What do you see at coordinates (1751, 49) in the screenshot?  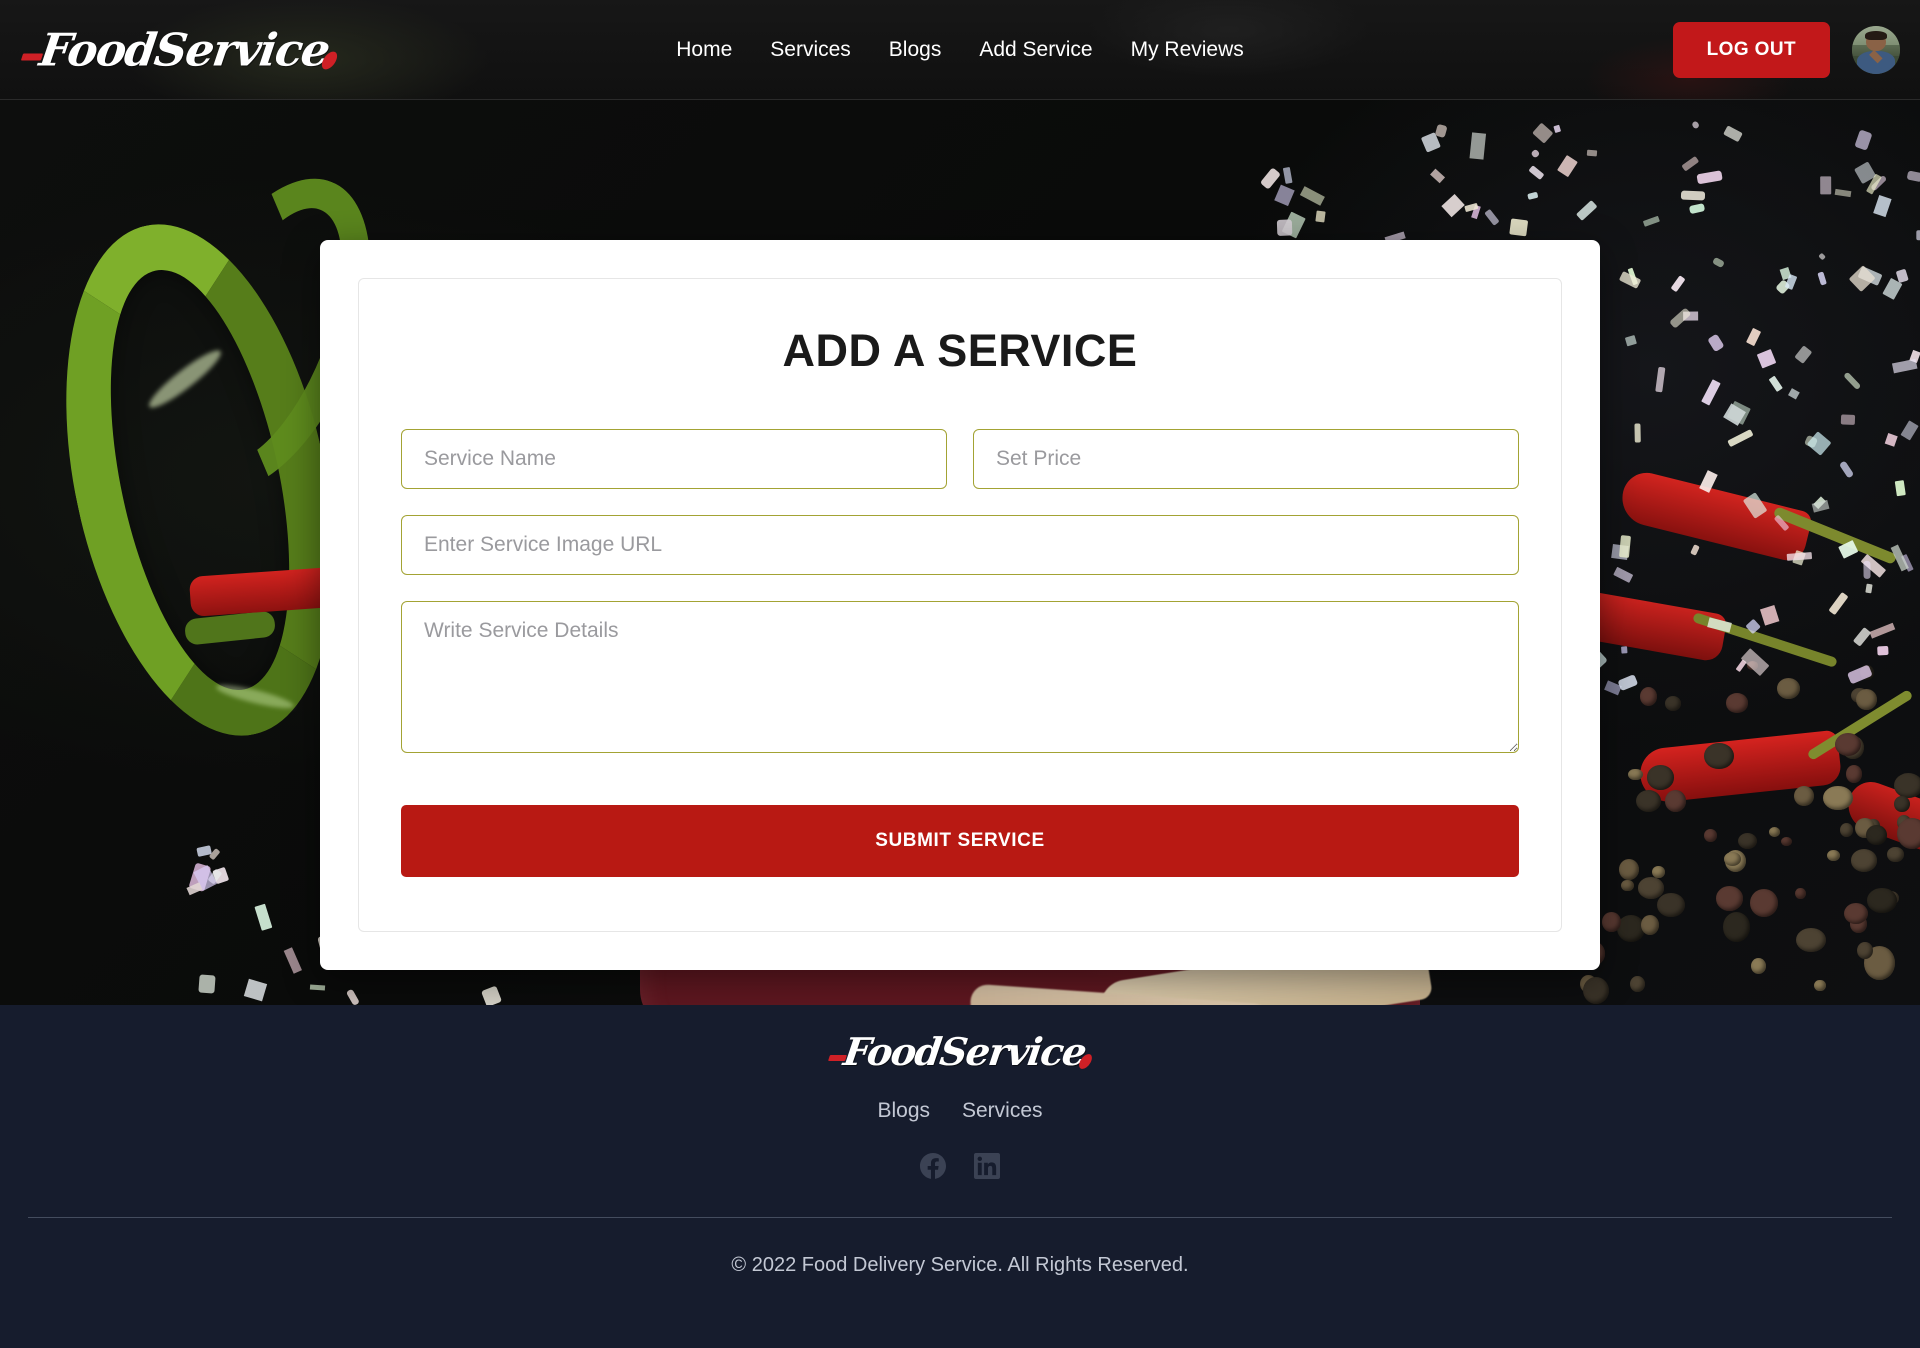 I see `logout-button: LOG OUT` at bounding box center [1751, 49].